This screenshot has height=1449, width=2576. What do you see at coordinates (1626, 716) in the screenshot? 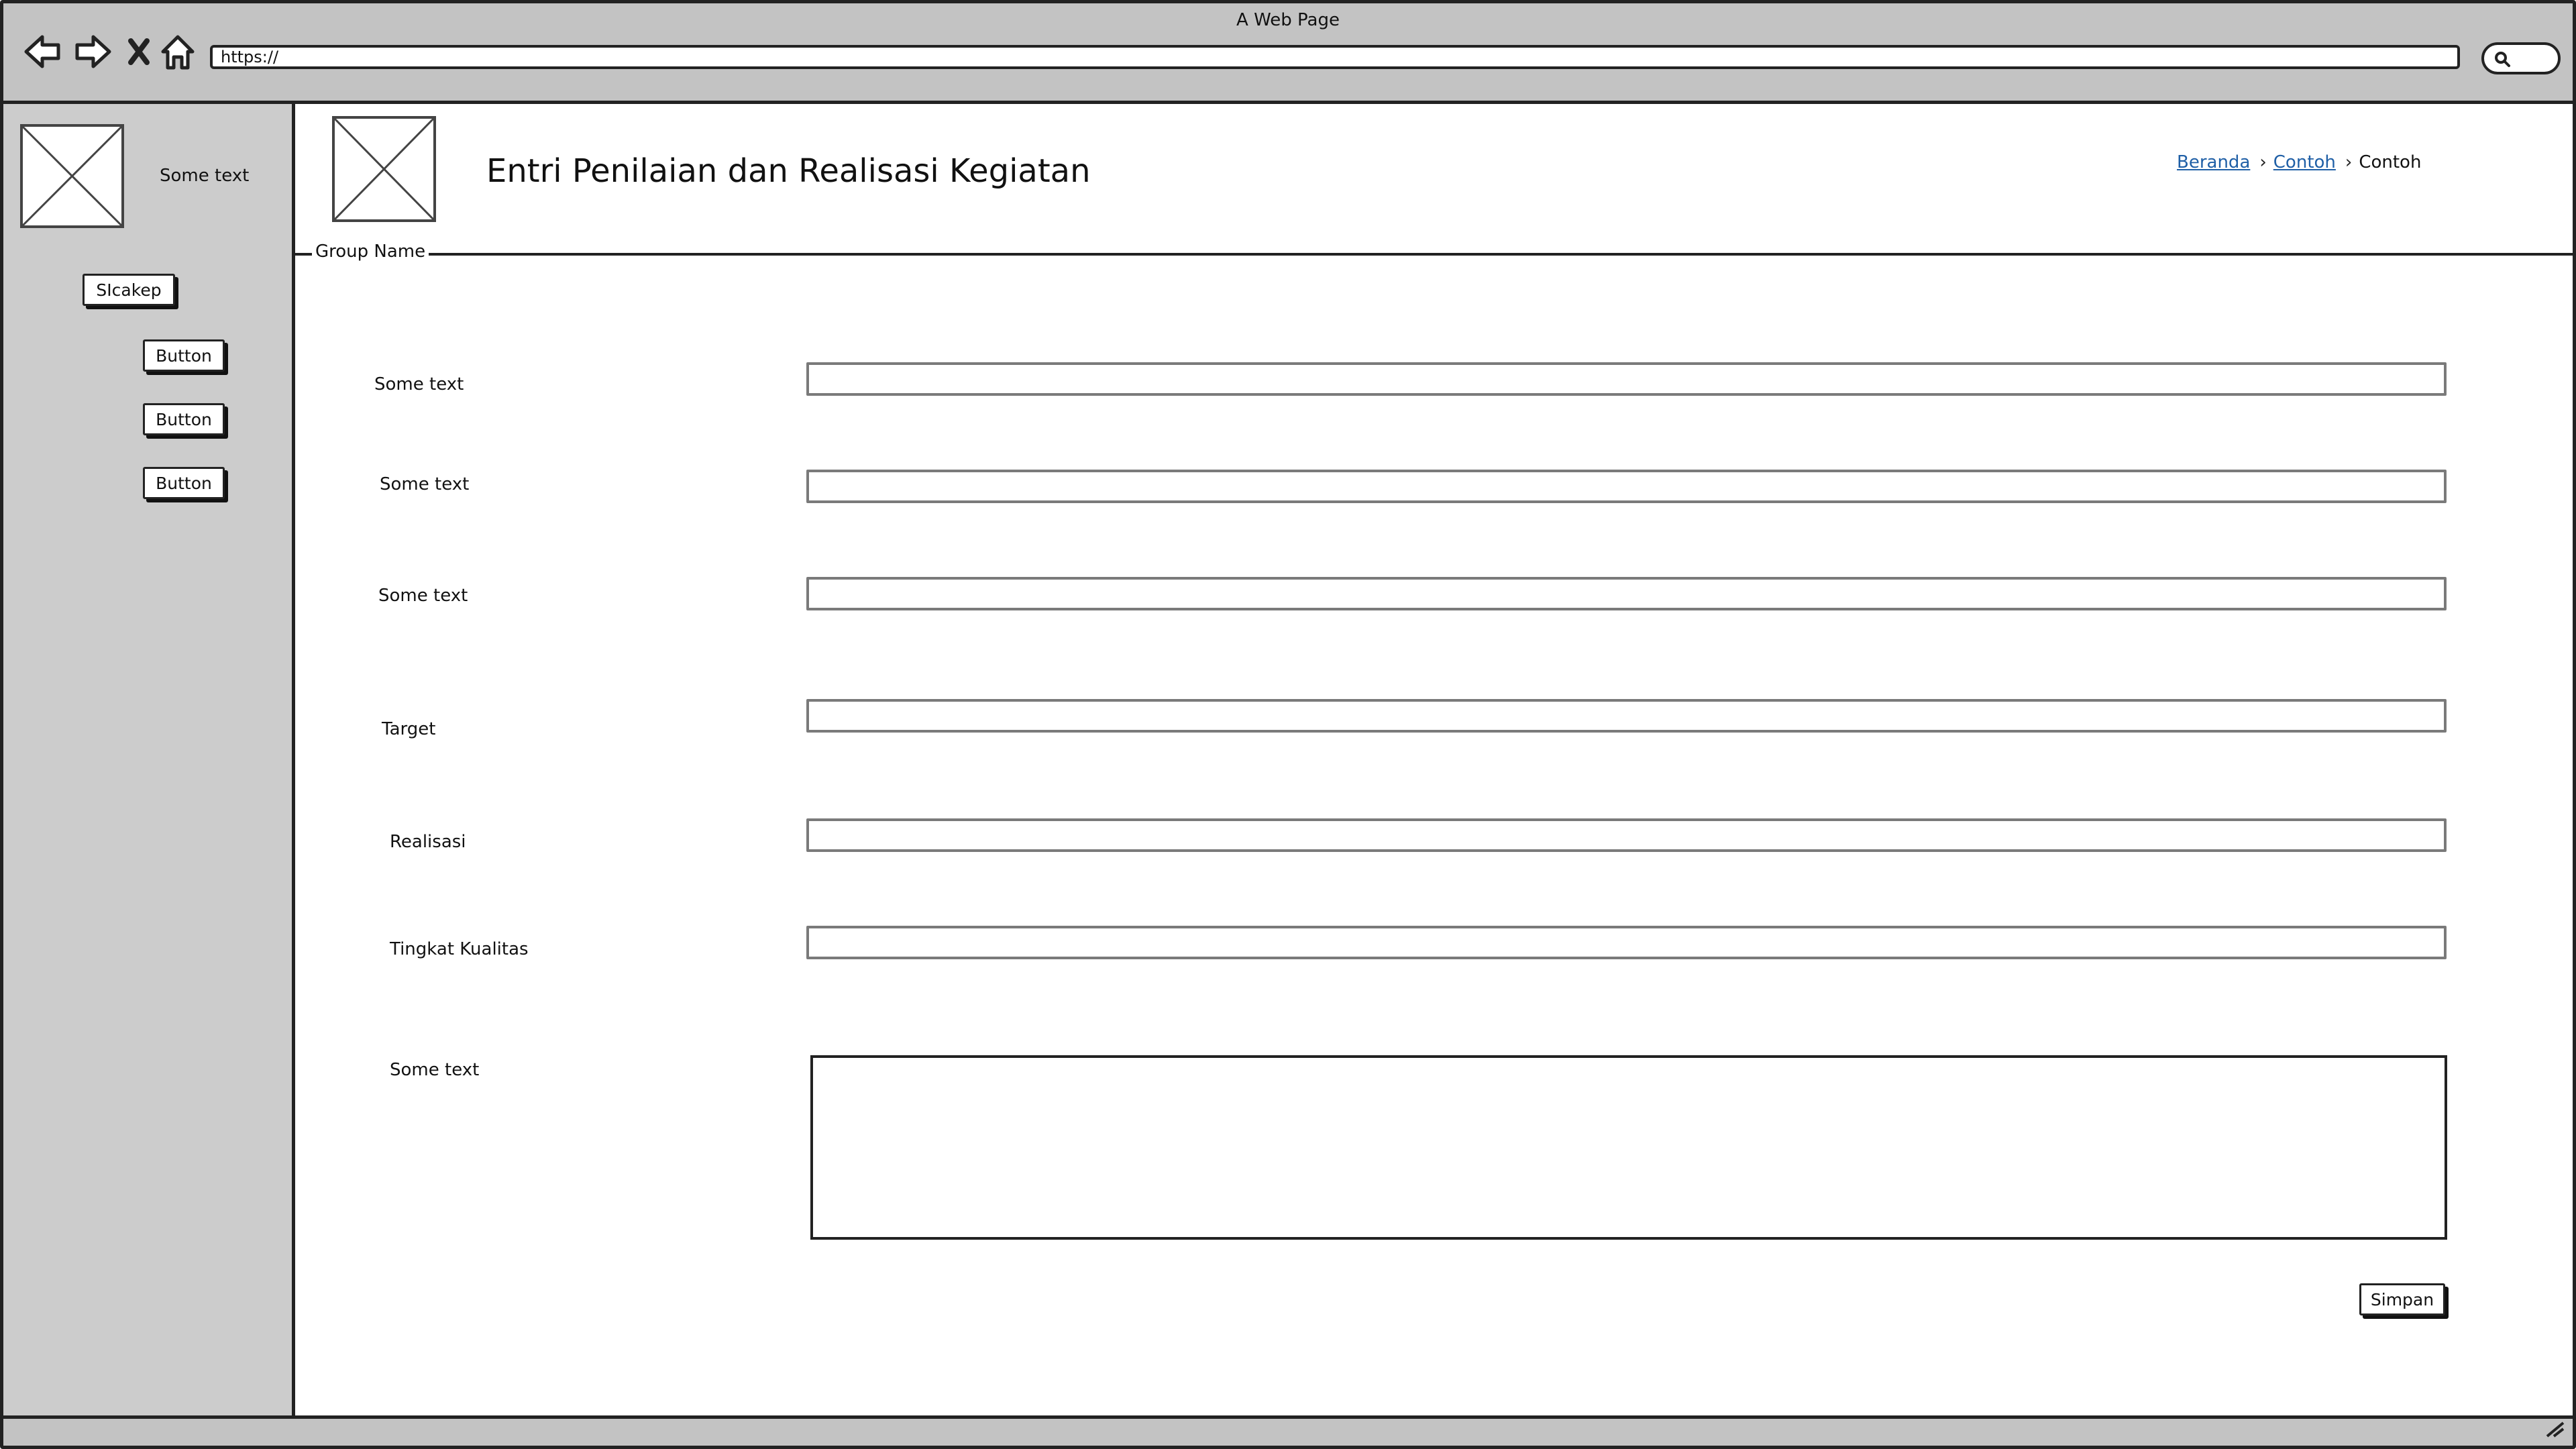
I see `target-input` at bounding box center [1626, 716].